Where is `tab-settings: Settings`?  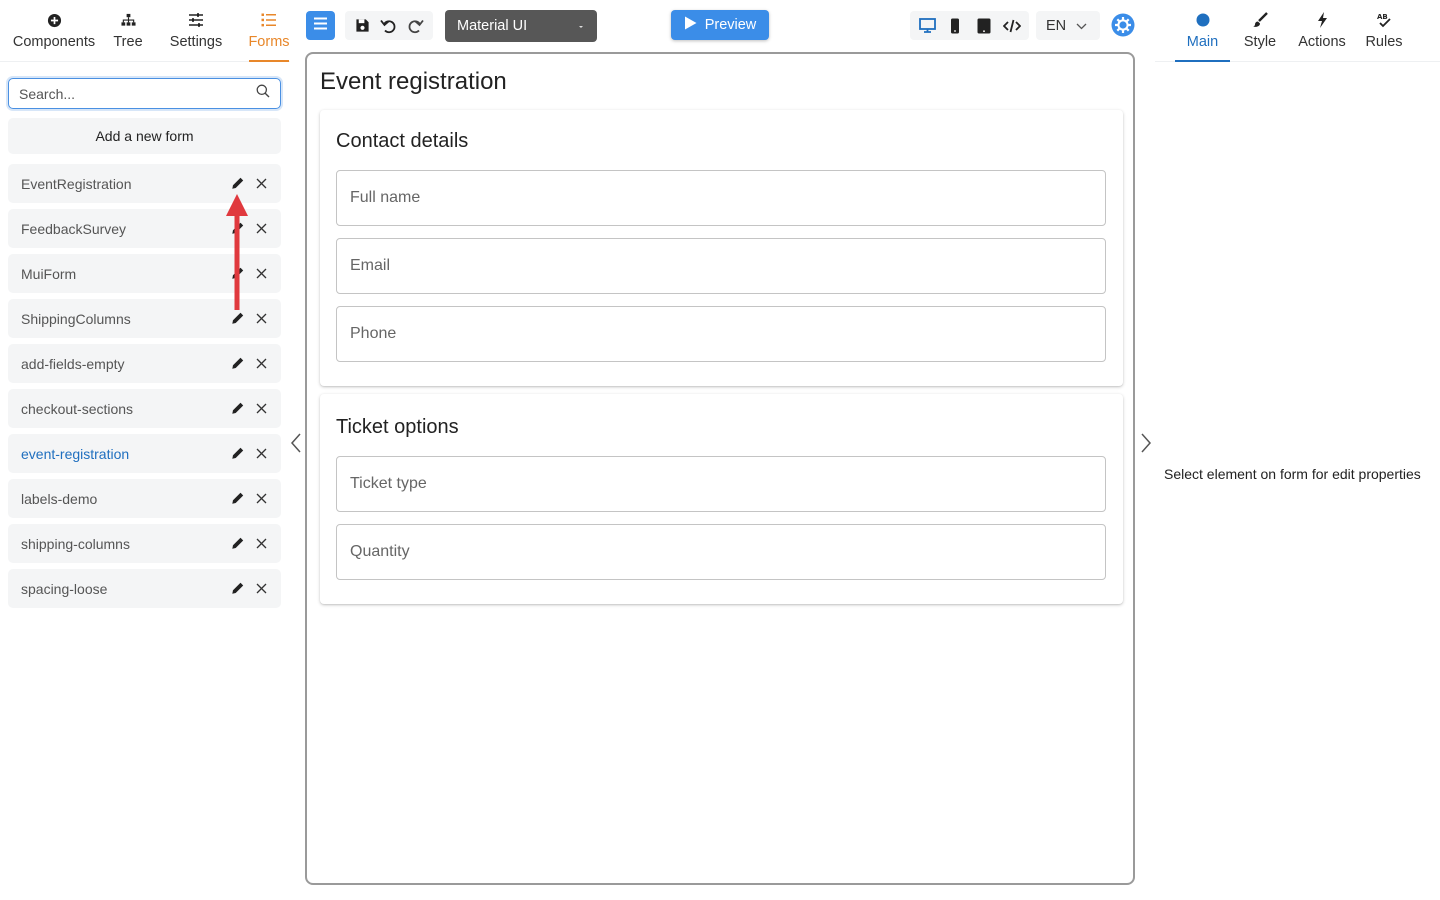
tab-settings: Settings is located at coordinates (196, 30).